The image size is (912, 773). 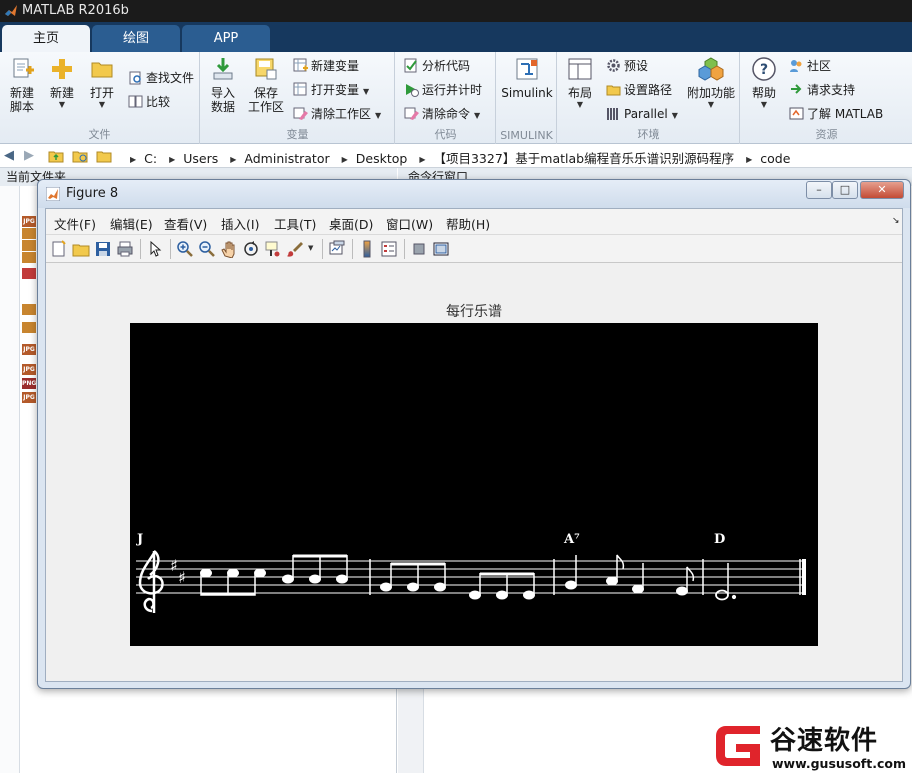 What do you see at coordinates (882, 190) in the screenshot?
I see `close-button: ✕` at bounding box center [882, 190].